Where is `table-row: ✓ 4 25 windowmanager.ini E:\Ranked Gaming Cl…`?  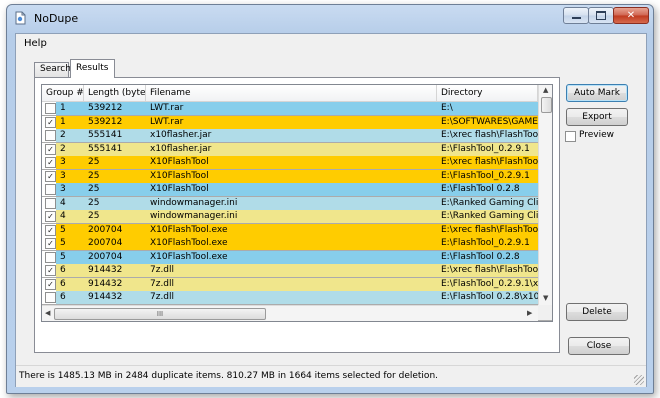
table-row: ✓ 4 25 windowmanager.ini E:\Ranked Gaming Cl… is located at coordinates (290, 216).